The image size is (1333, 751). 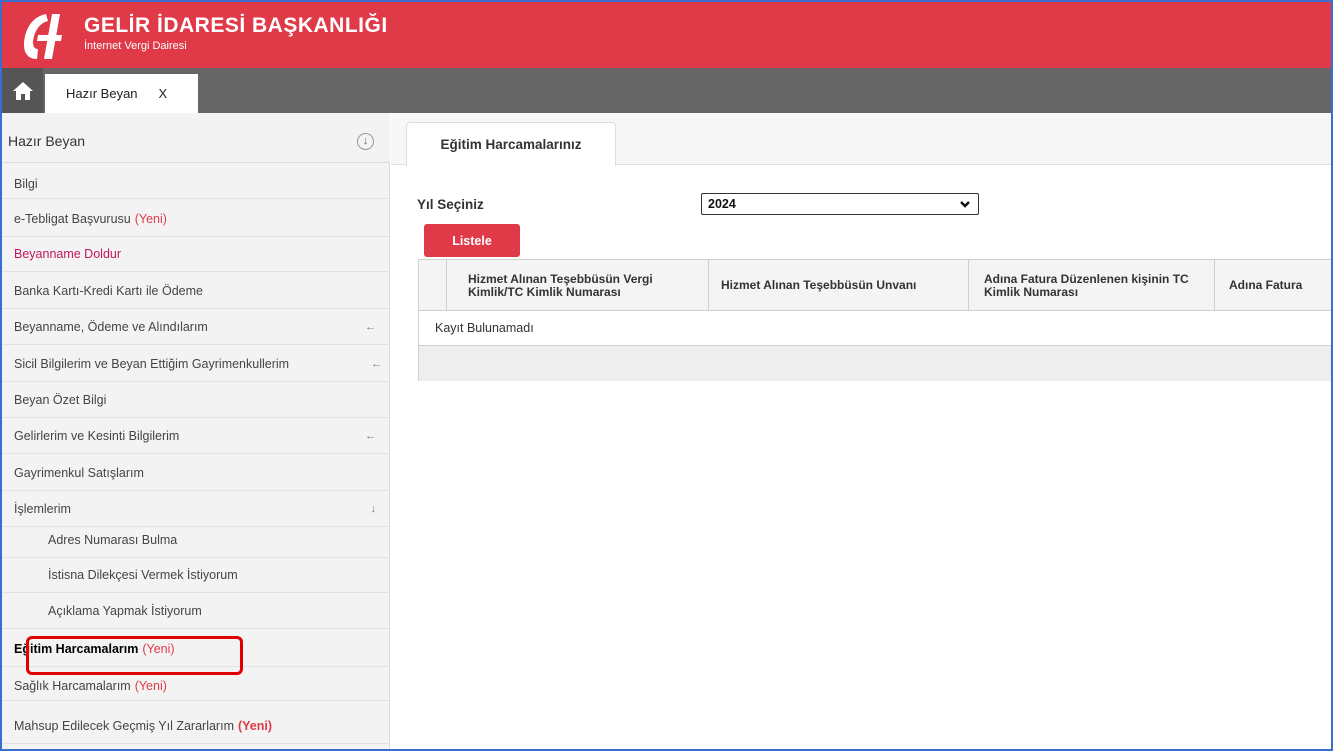 What do you see at coordinates (236, 25) in the screenshot?
I see `brand-title: GELİR İDARESİ BAŞKANLIĞI` at bounding box center [236, 25].